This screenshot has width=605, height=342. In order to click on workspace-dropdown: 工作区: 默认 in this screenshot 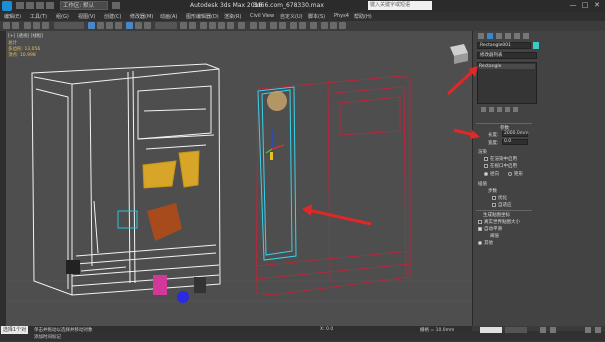, I will do `click(84, 5)`.